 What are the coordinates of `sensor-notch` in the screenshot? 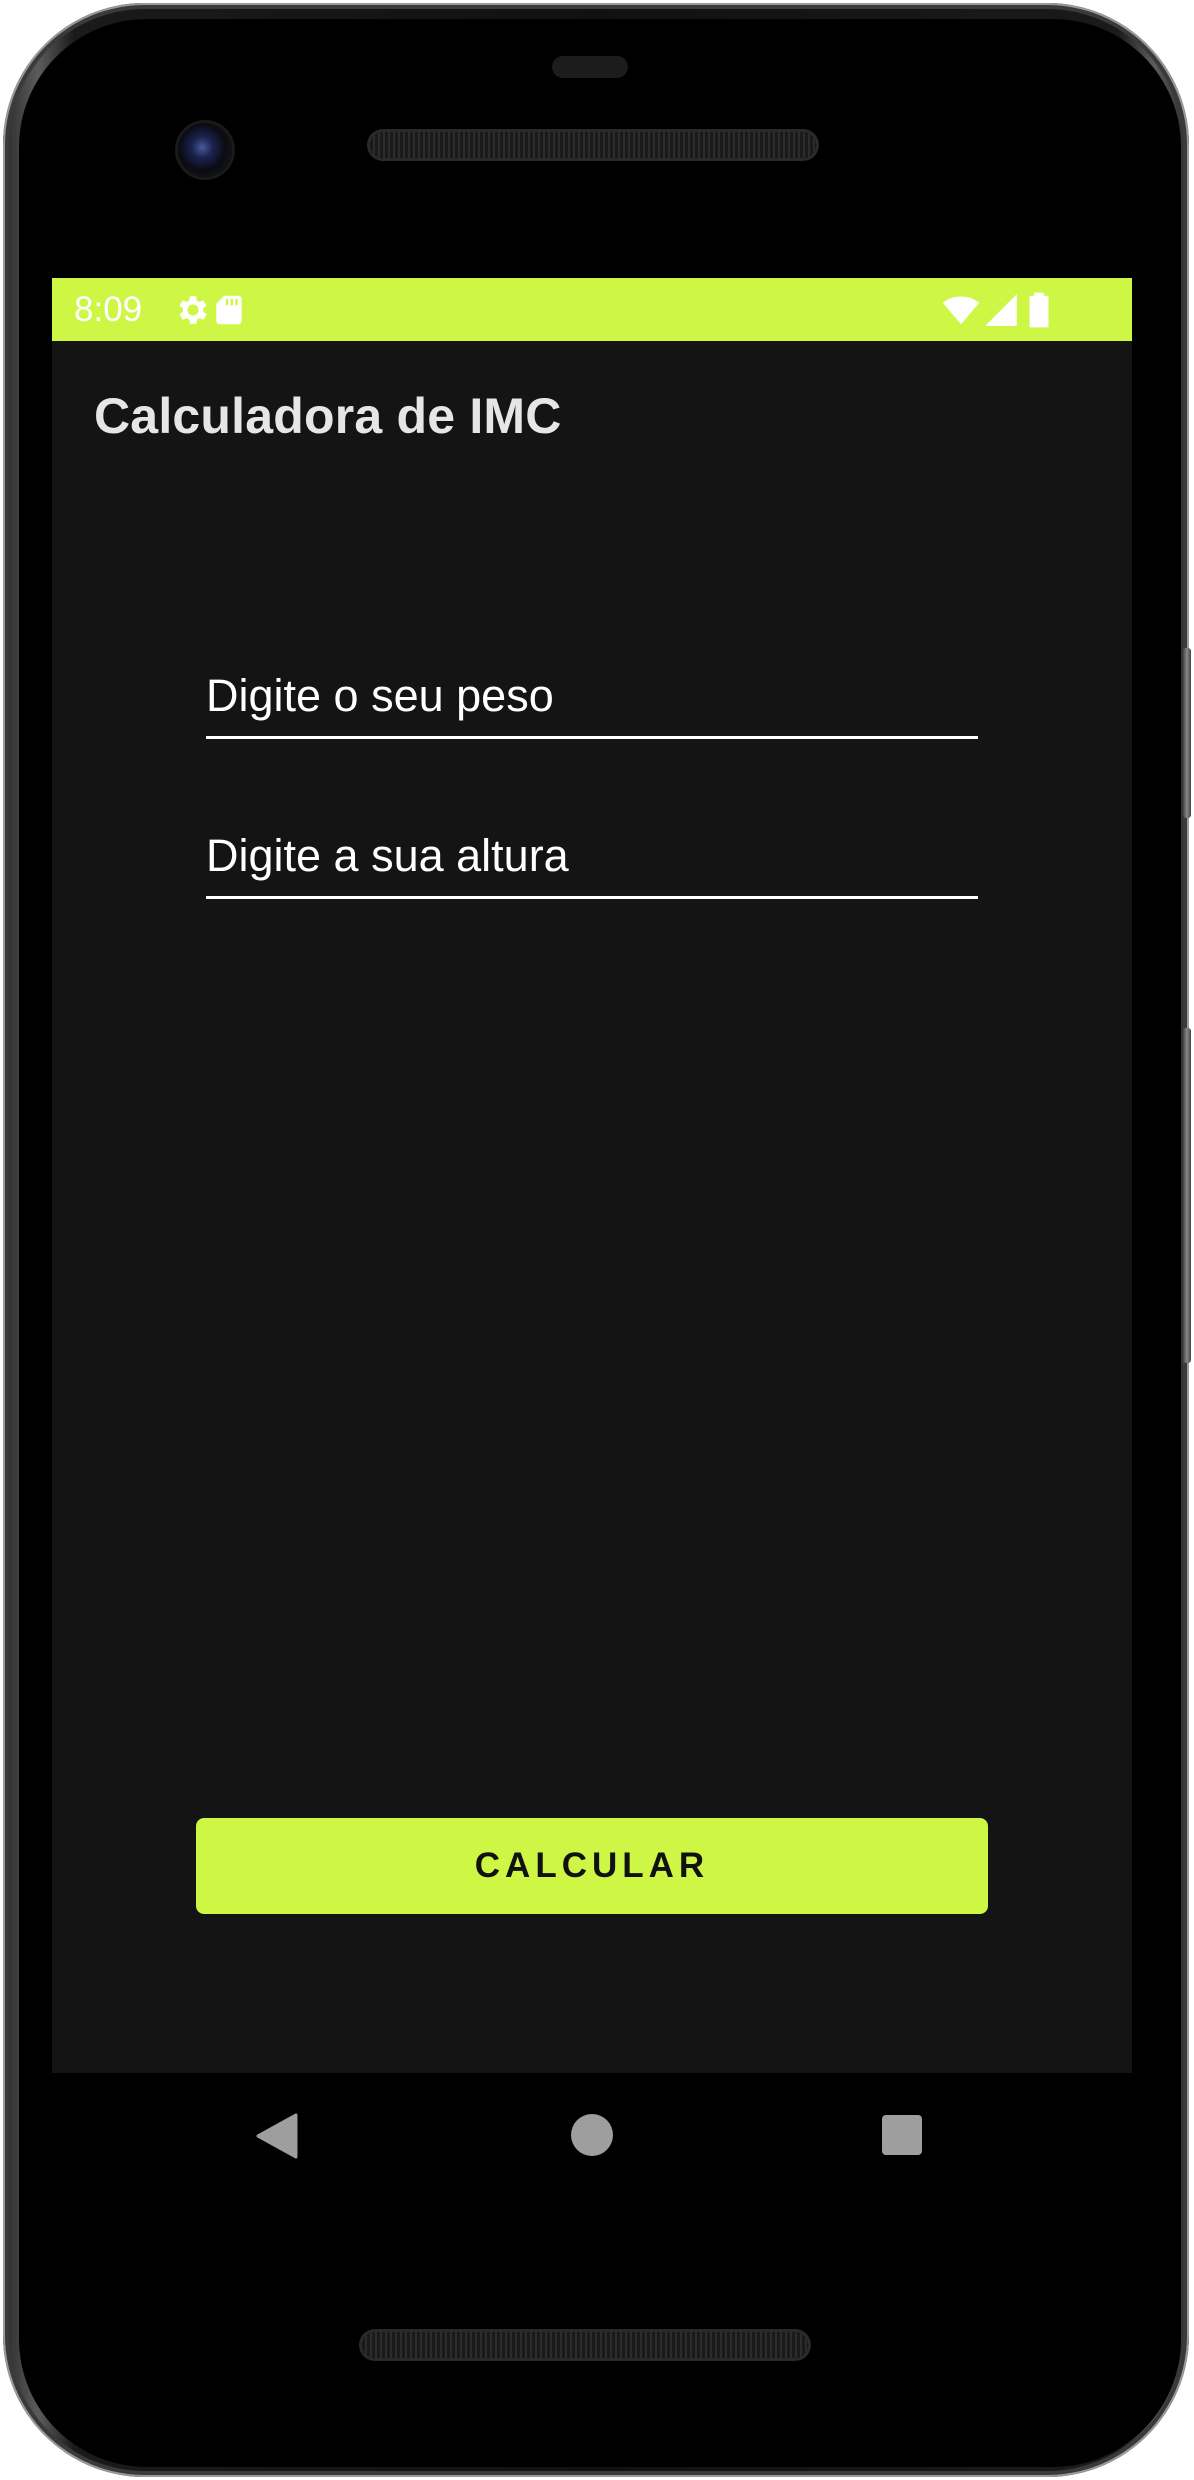 It's located at (590, 67).